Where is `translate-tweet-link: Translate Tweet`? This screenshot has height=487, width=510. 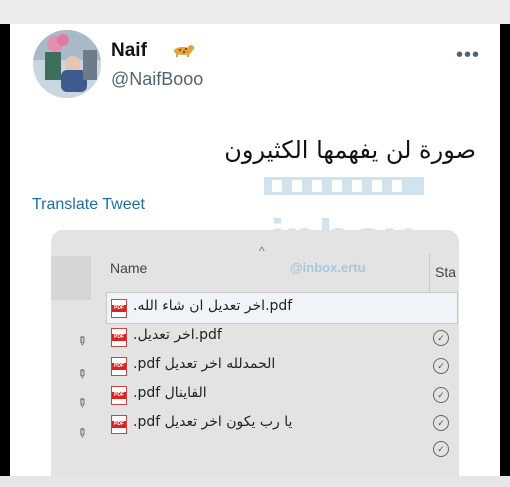
translate-tweet-link: Translate Tweet is located at coordinates (88, 205).